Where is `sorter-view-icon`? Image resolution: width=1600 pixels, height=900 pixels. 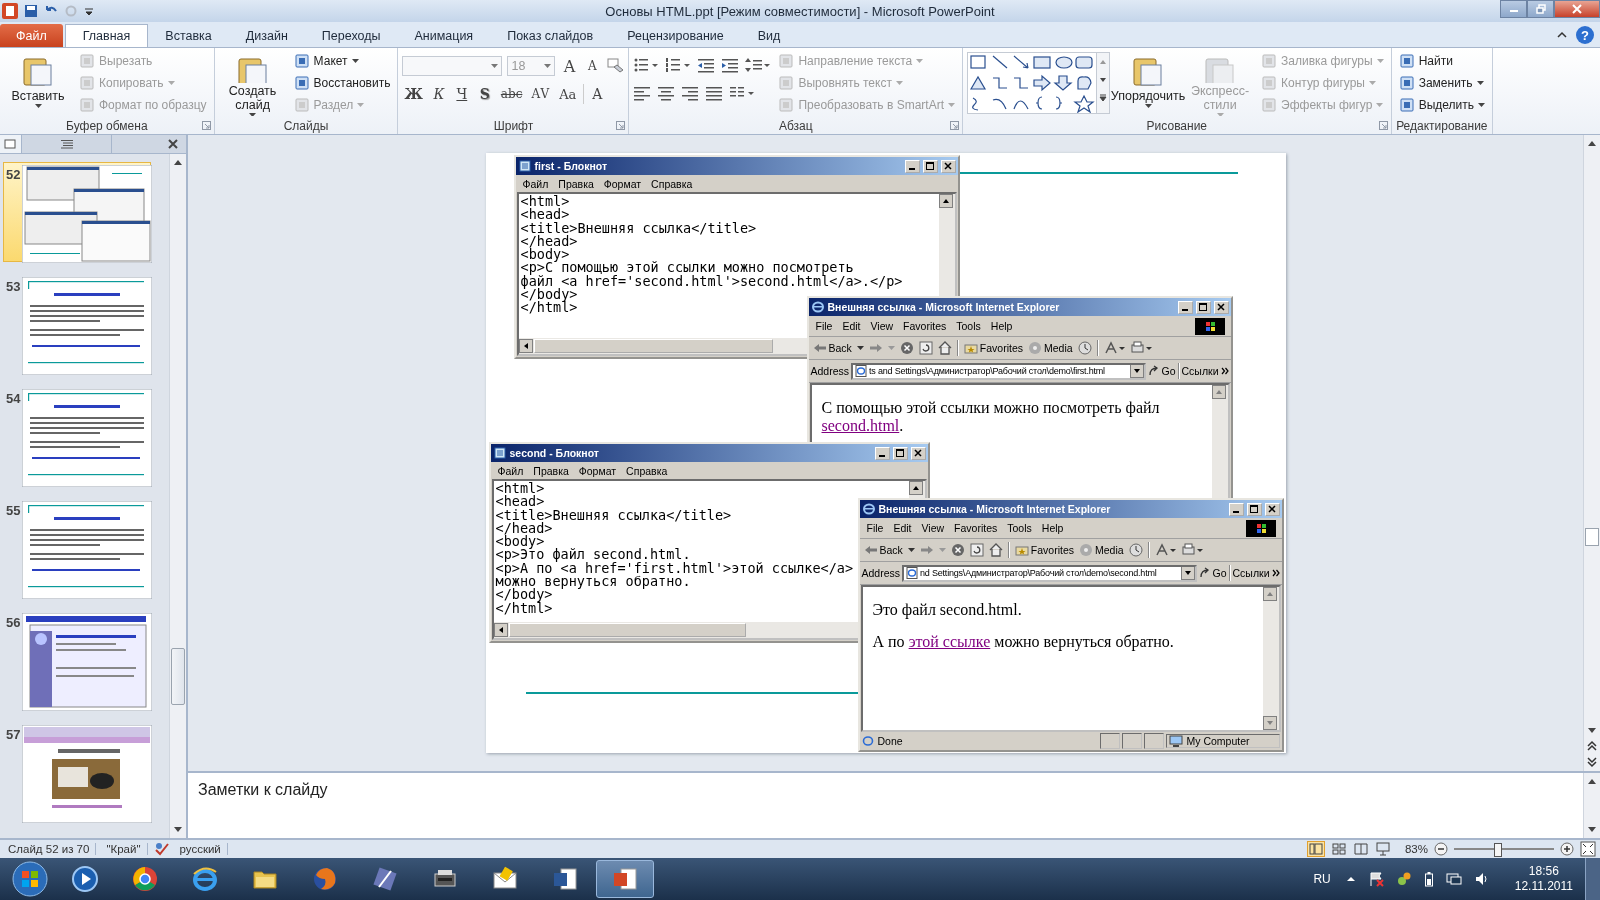 sorter-view-icon is located at coordinates (1338, 849).